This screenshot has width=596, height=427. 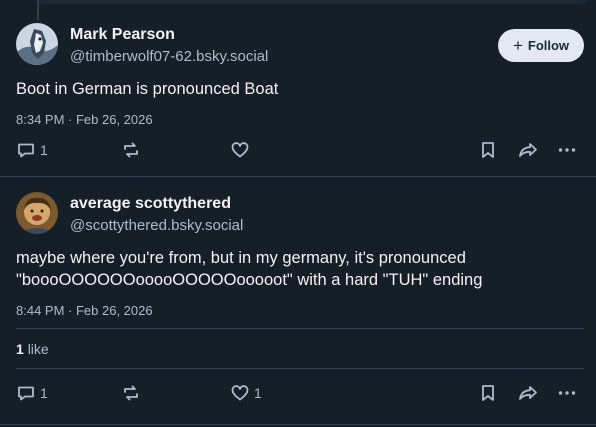 I want to click on author-name: Mark Pearson, so click(x=122, y=35).